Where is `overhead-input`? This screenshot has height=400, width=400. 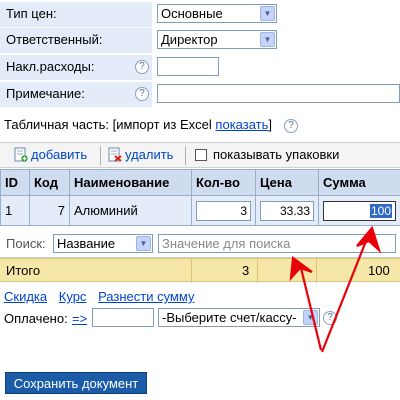
overhead-input is located at coordinates (188, 66).